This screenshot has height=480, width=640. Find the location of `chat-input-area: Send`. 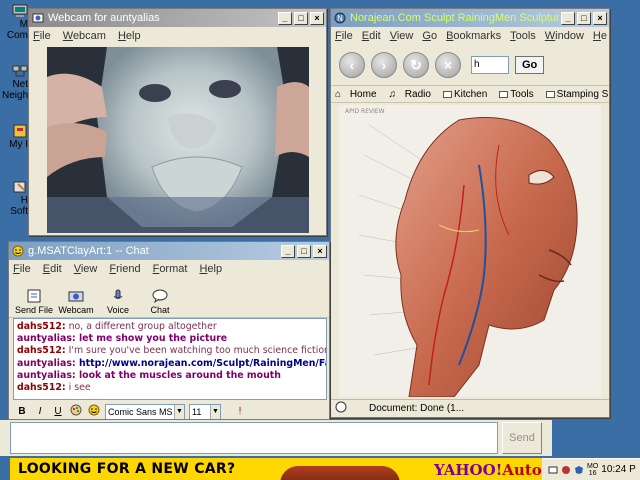

chat-input-area: Send is located at coordinates (276, 438).